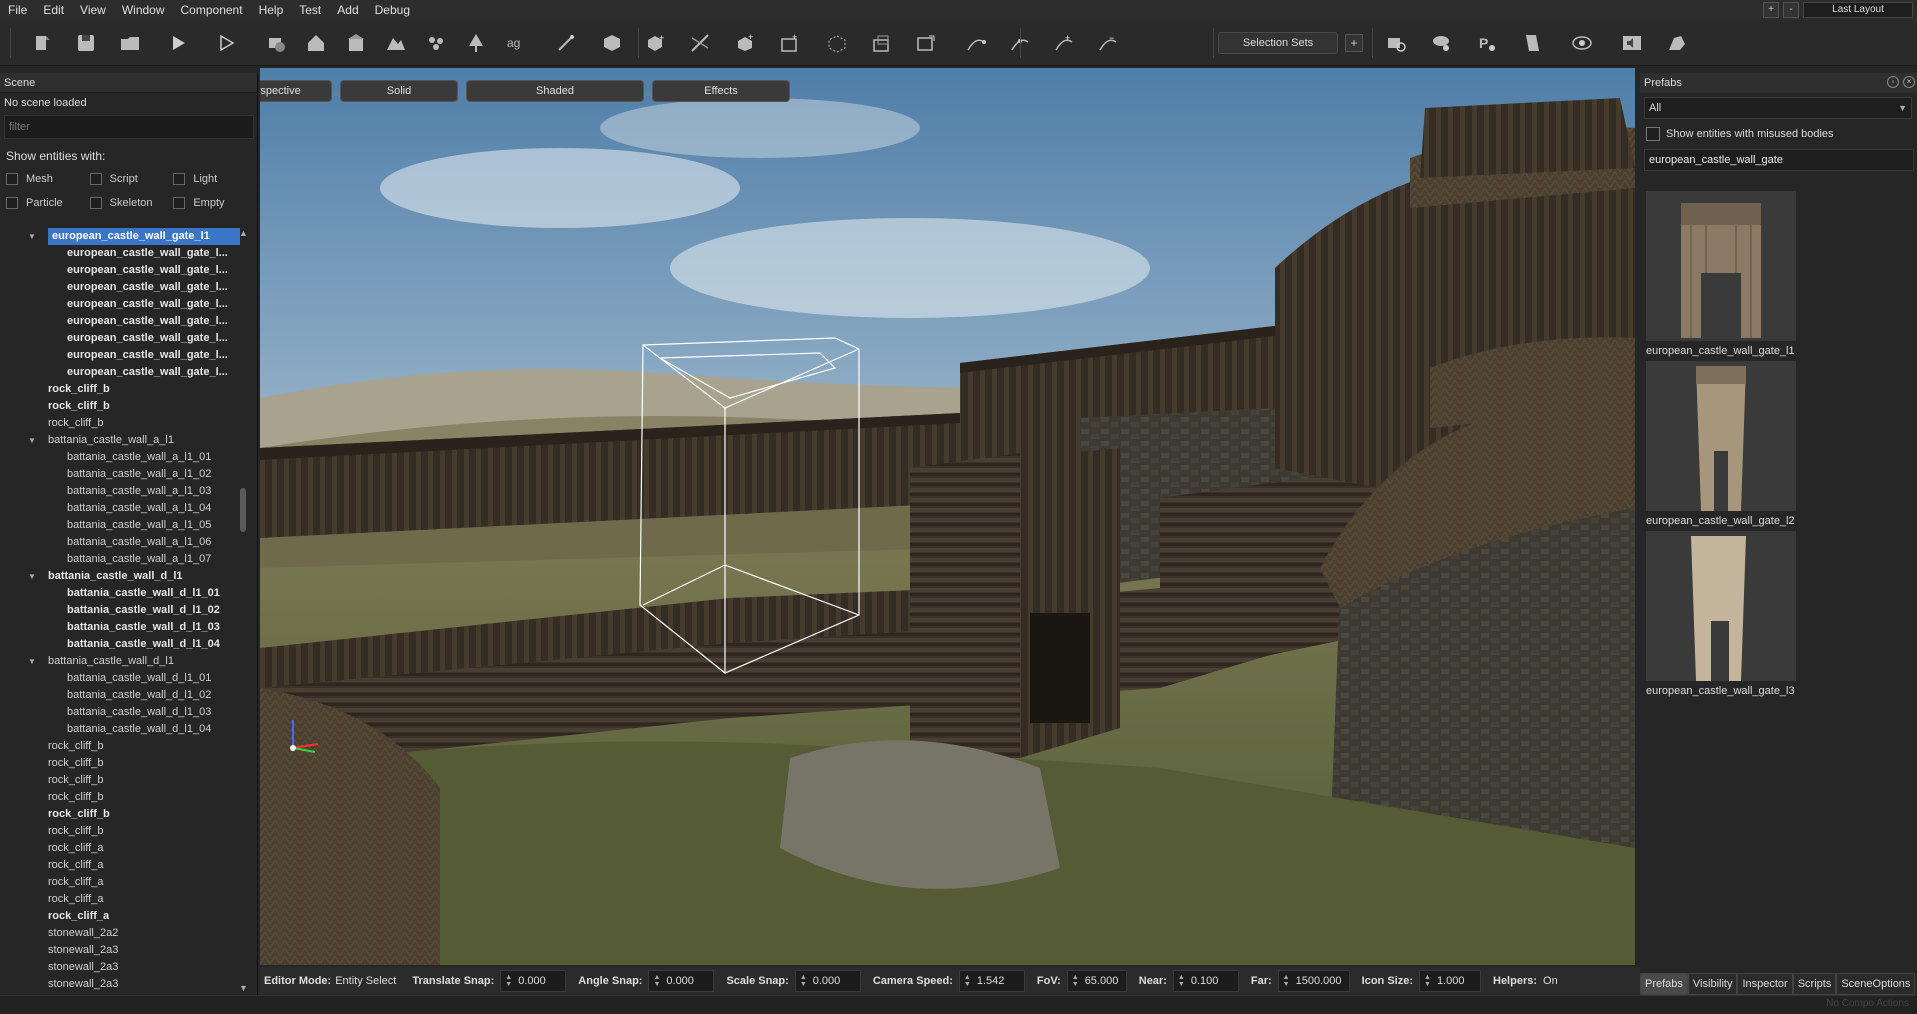 The width and height of the screenshot is (1917, 1014). Describe the element at coordinates (1487, 43) in the screenshot. I see `physics-icon: P` at that location.